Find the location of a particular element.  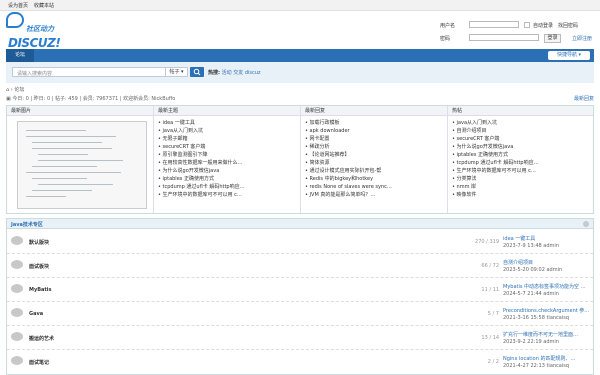

login-button: 登录 is located at coordinates (552, 38).